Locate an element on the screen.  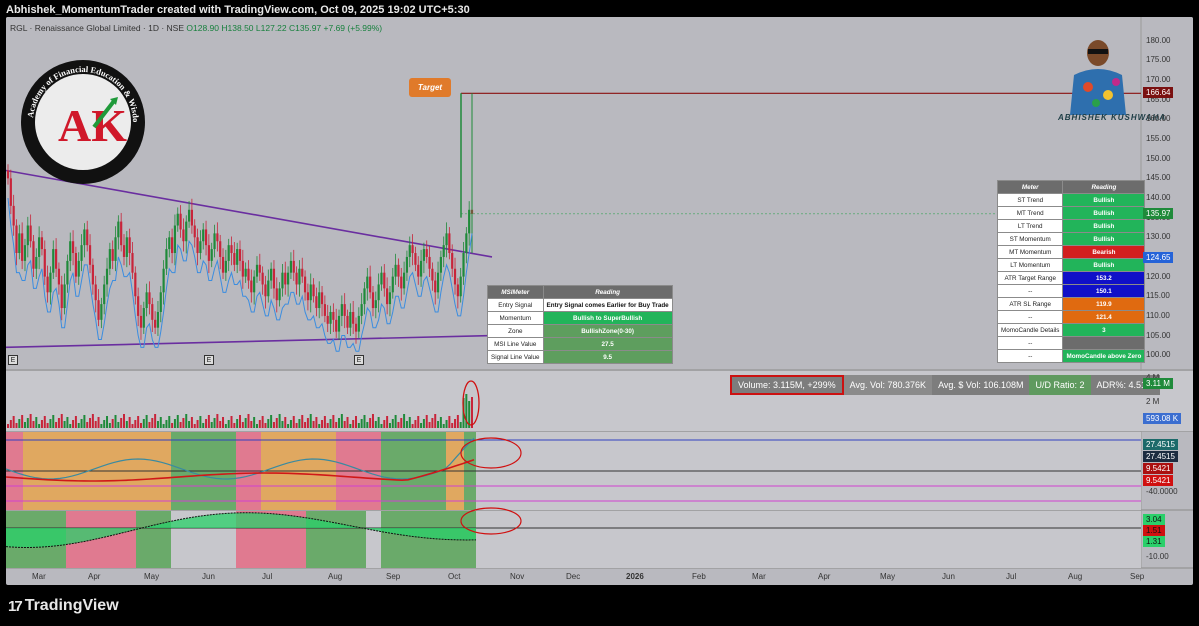
ohlc-close: C135.97 is located at coordinates (305, 28).